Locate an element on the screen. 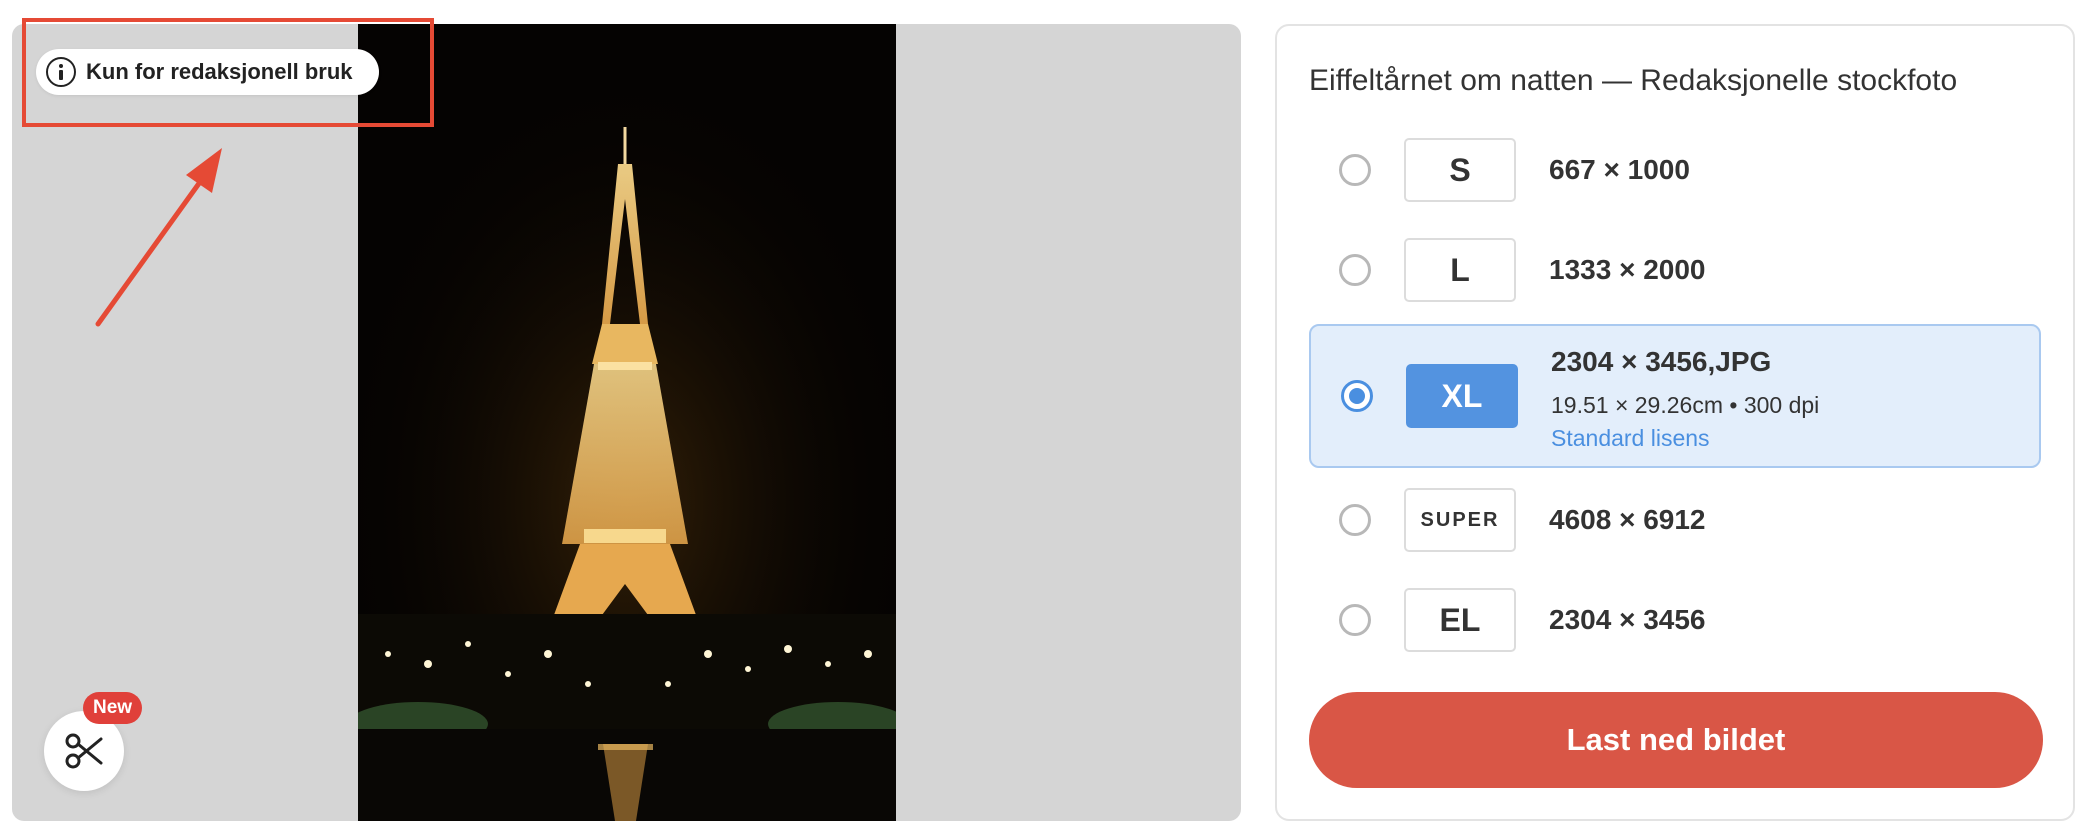 Image resolution: width=2090 pixels, height=838 pixels. size-dimensions-s: 667 × 1000 is located at coordinates (1619, 169).